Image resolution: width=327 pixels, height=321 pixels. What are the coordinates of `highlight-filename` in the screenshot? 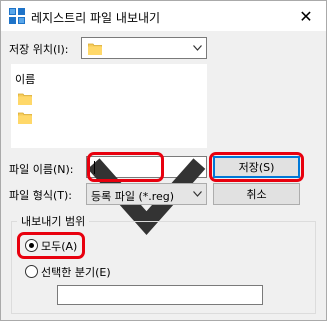 It's located at (125, 167).